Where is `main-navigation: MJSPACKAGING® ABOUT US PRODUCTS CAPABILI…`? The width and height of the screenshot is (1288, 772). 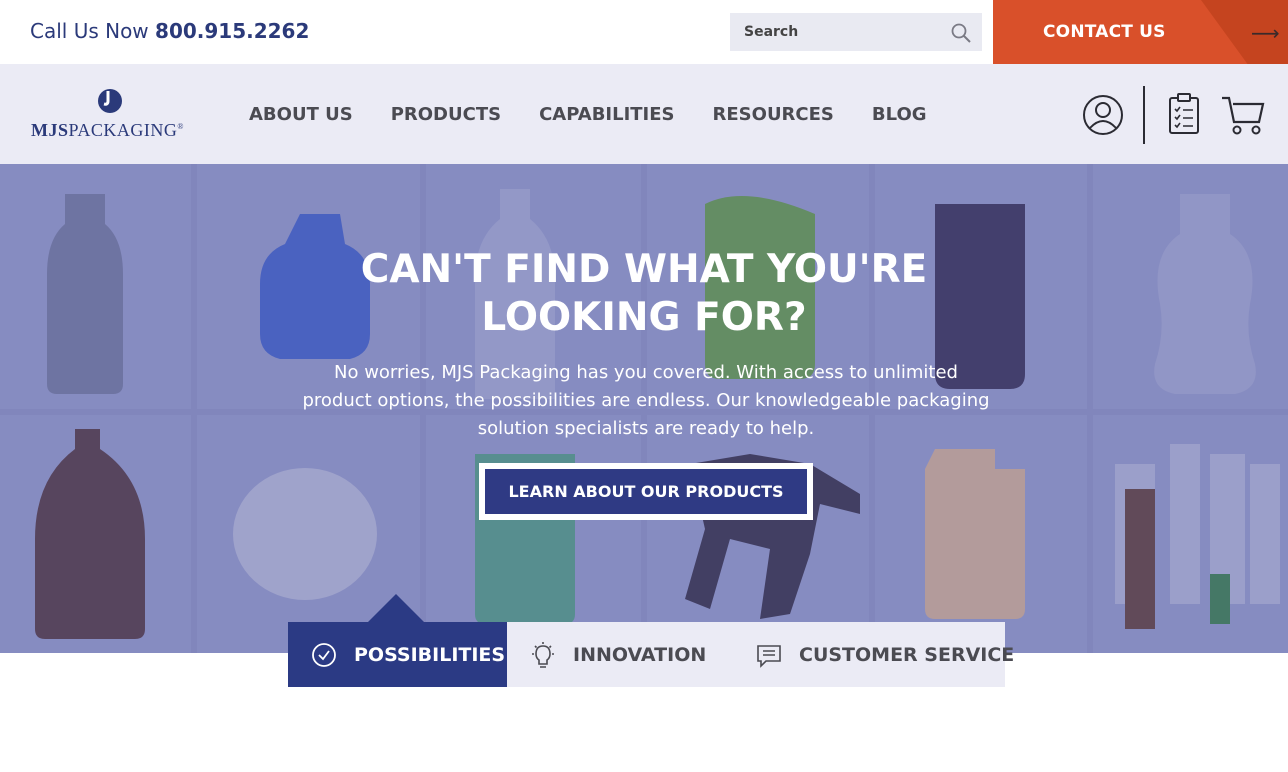 main-navigation: MJSPACKAGING® ABOUT US PRODUCTS CAPABILI… is located at coordinates (644, 114).